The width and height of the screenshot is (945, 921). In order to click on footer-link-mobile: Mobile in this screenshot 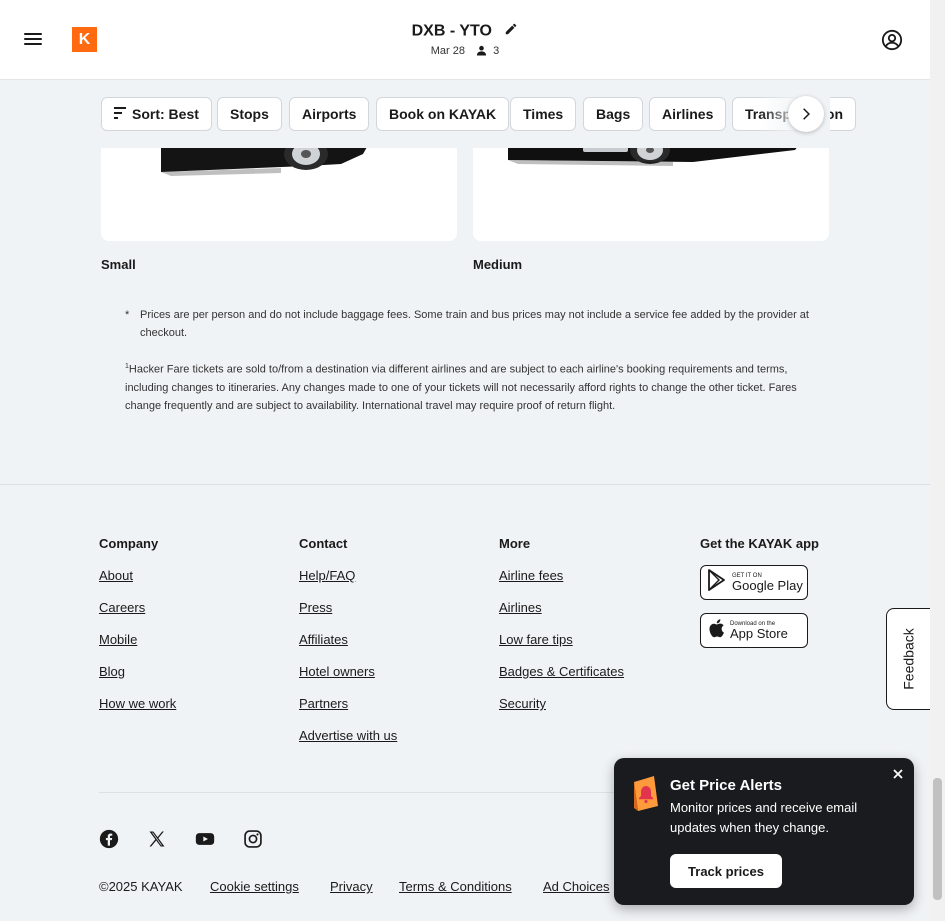, I will do `click(118, 639)`.